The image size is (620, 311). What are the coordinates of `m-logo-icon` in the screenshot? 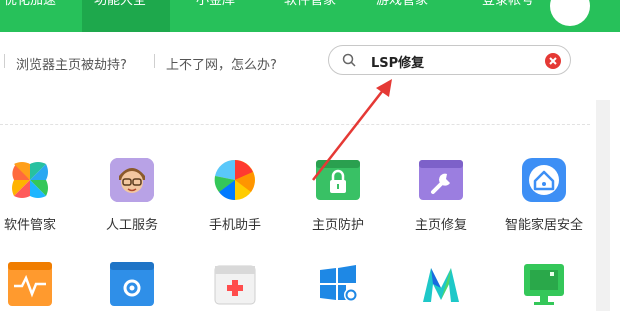 It's located at (441, 284).